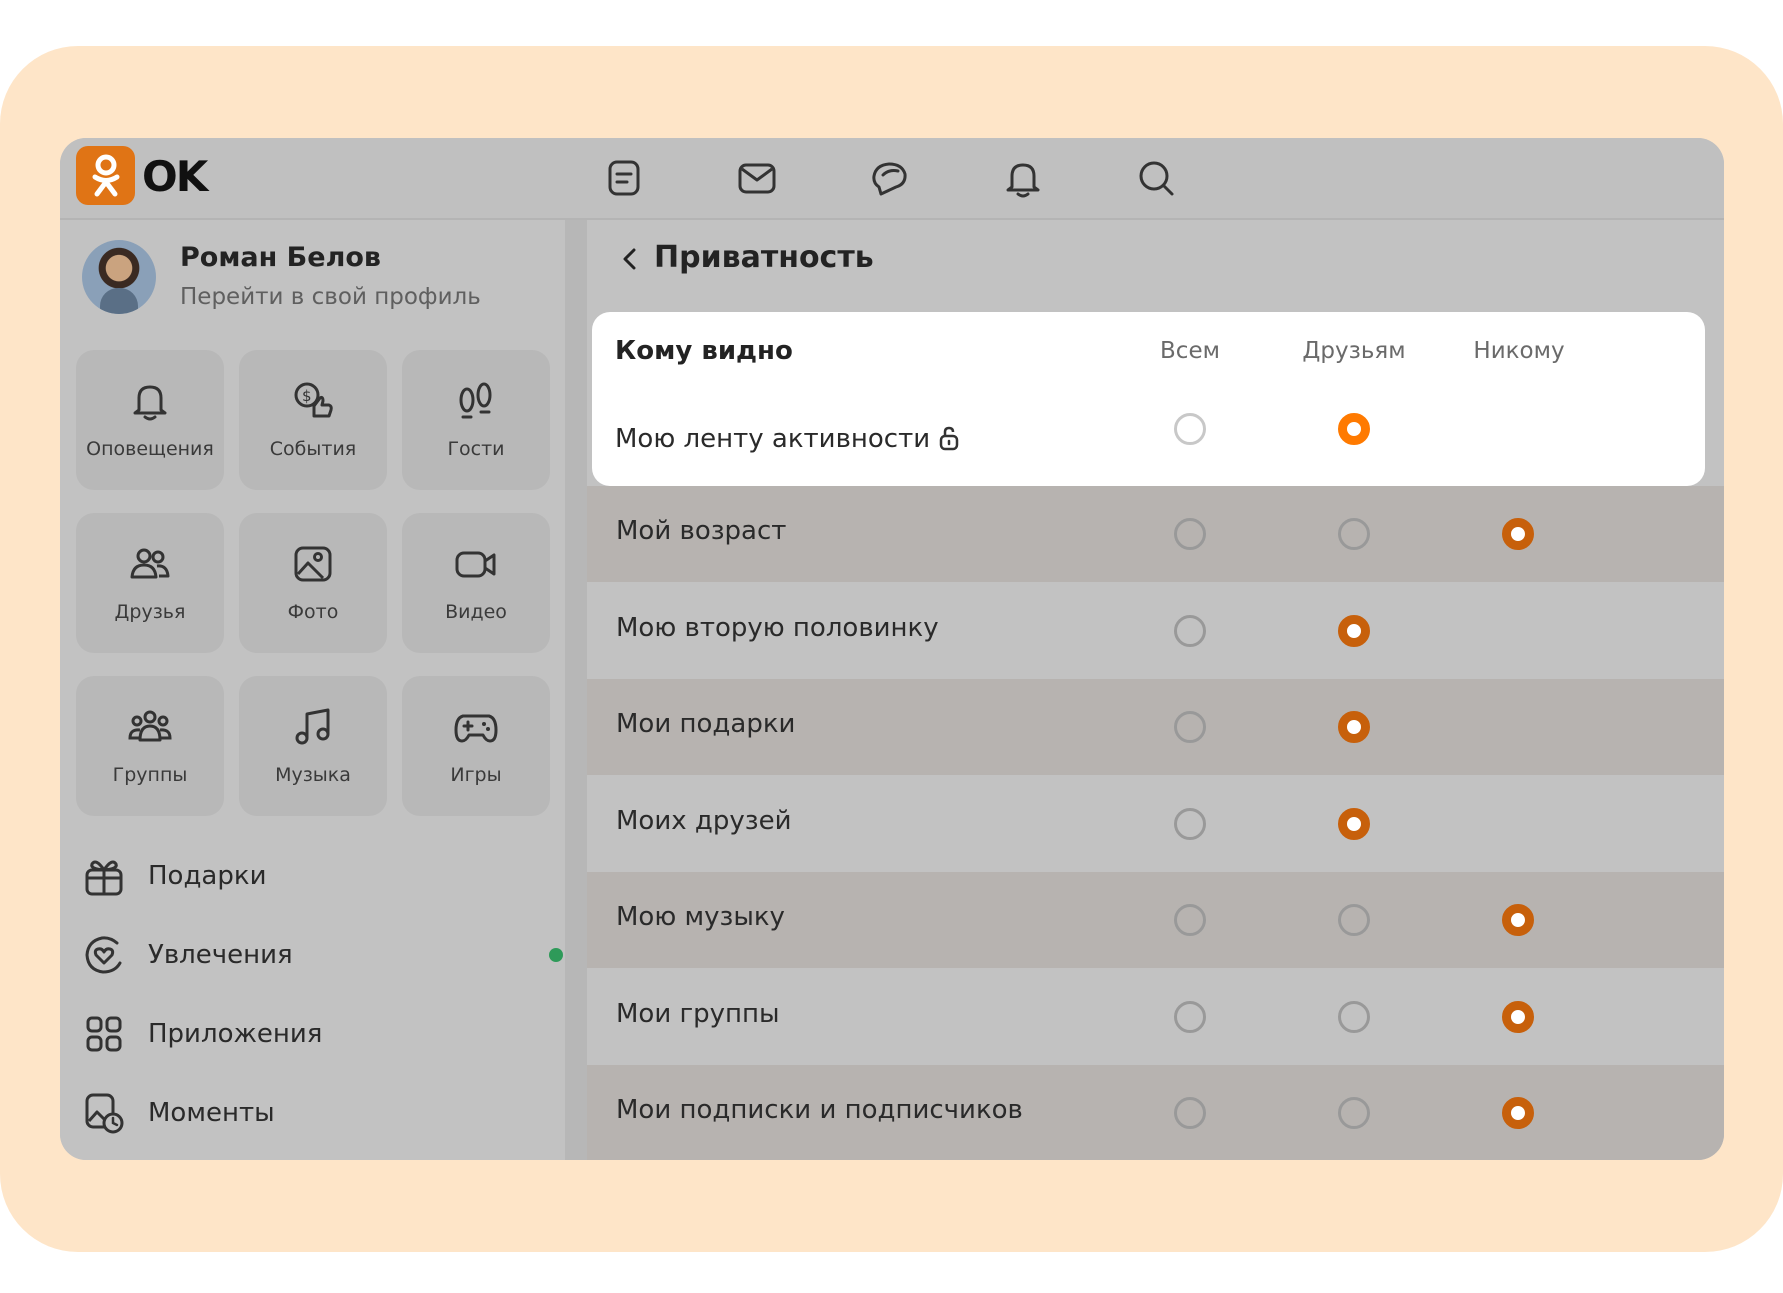 Image resolution: width=1783 pixels, height=1293 pixels. What do you see at coordinates (476, 564) in the screenshot?
I see `video-icon` at bounding box center [476, 564].